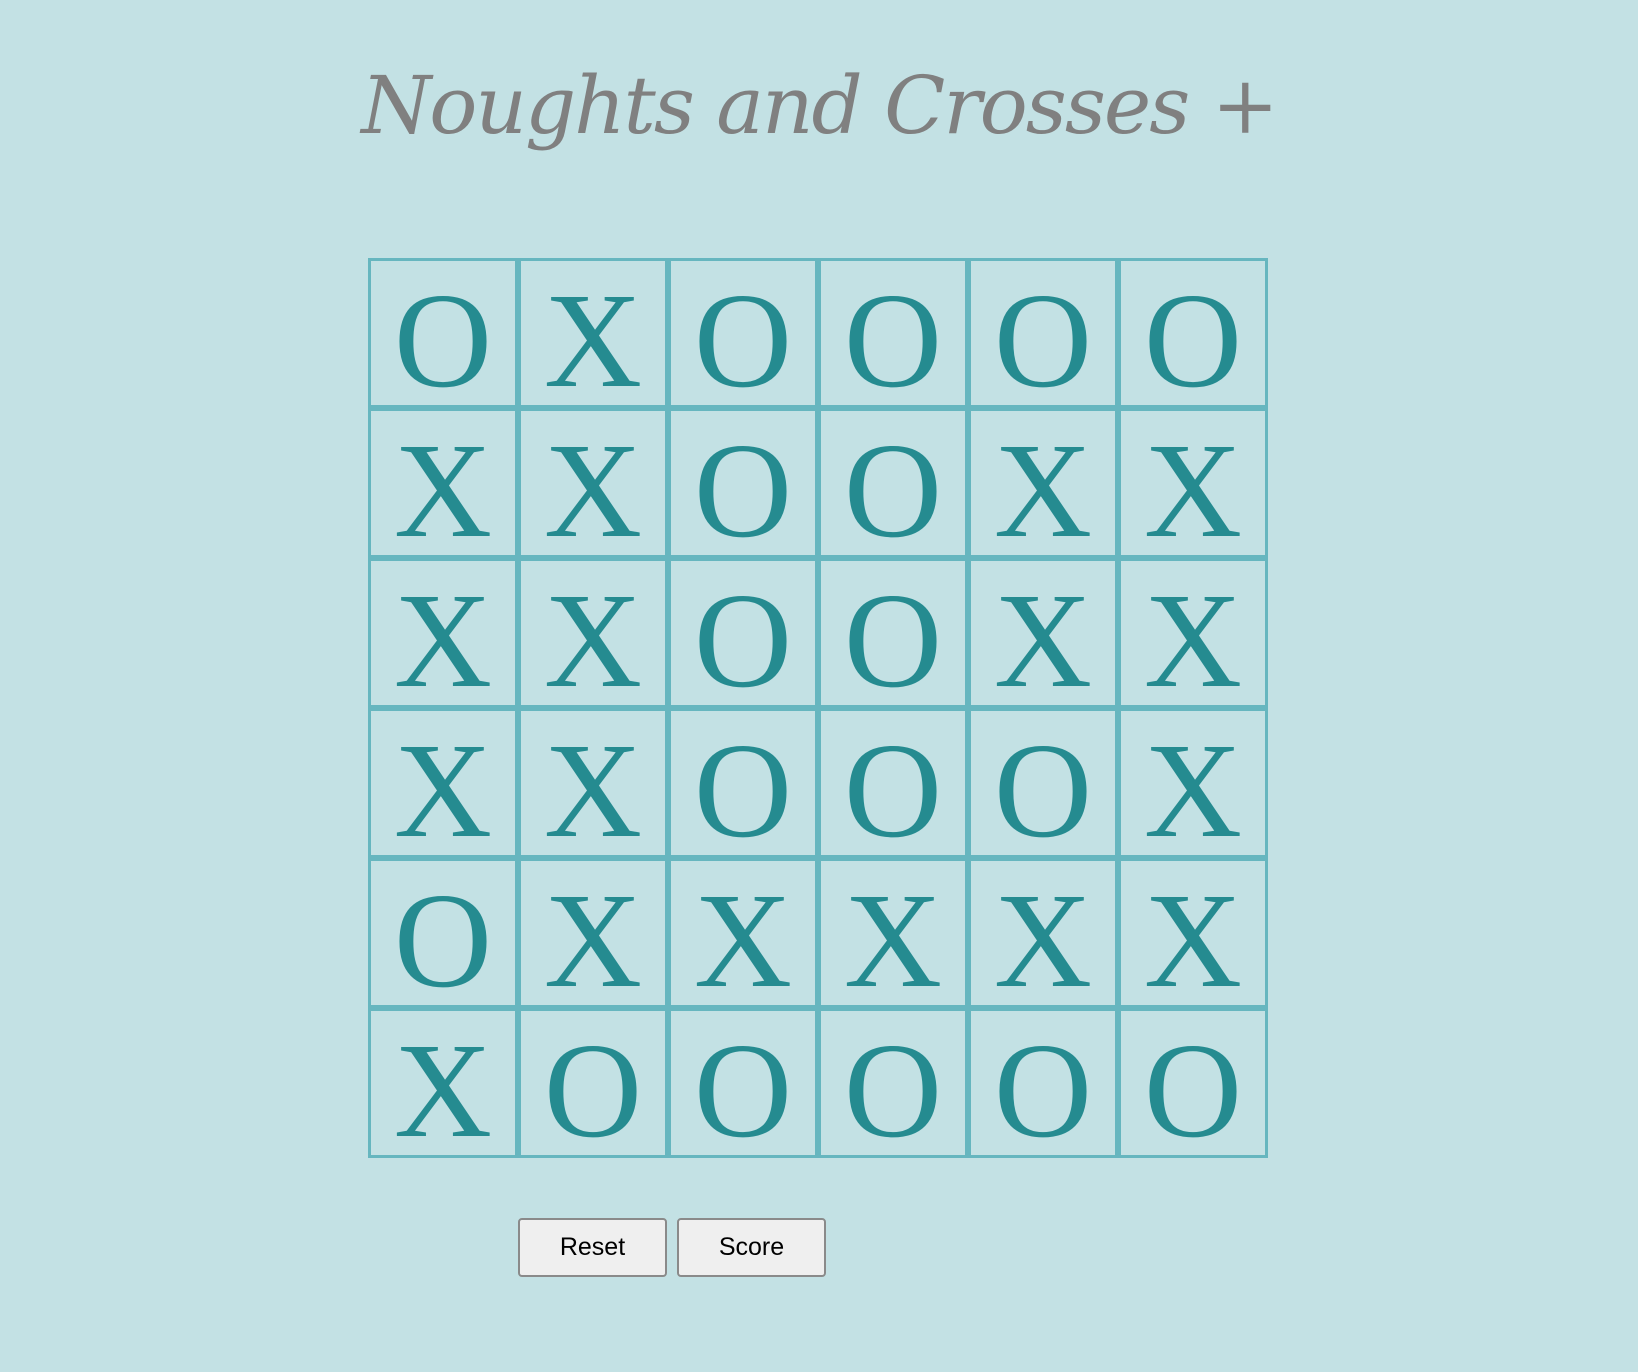 Image resolution: width=1638 pixels, height=1372 pixels. I want to click on button-bar: Reset Score, so click(672, 1247).